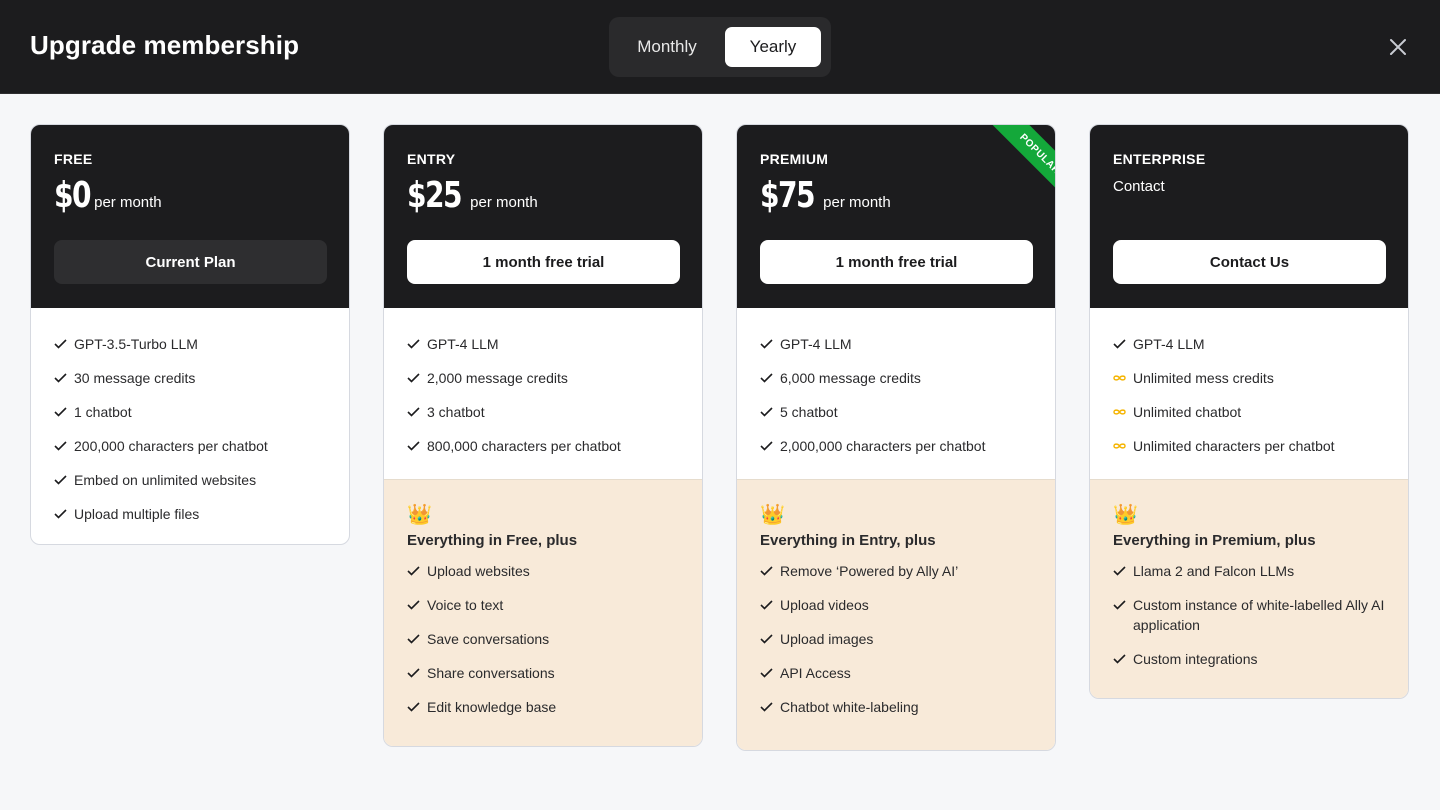 The height and width of the screenshot is (810, 1440). I want to click on monthly-toggle-button: Monthly, so click(667, 47).